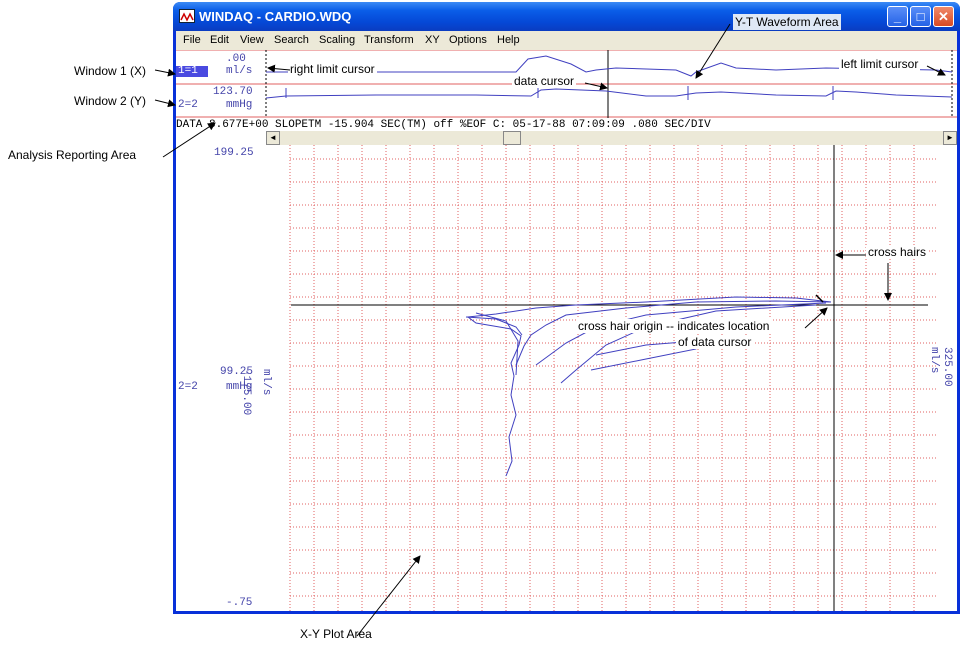  What do you see at coordinates (336, 634) in the screenshot?
I see `xy-area-annotation: X-Y Plot Area` at bounding box center [336, 634].